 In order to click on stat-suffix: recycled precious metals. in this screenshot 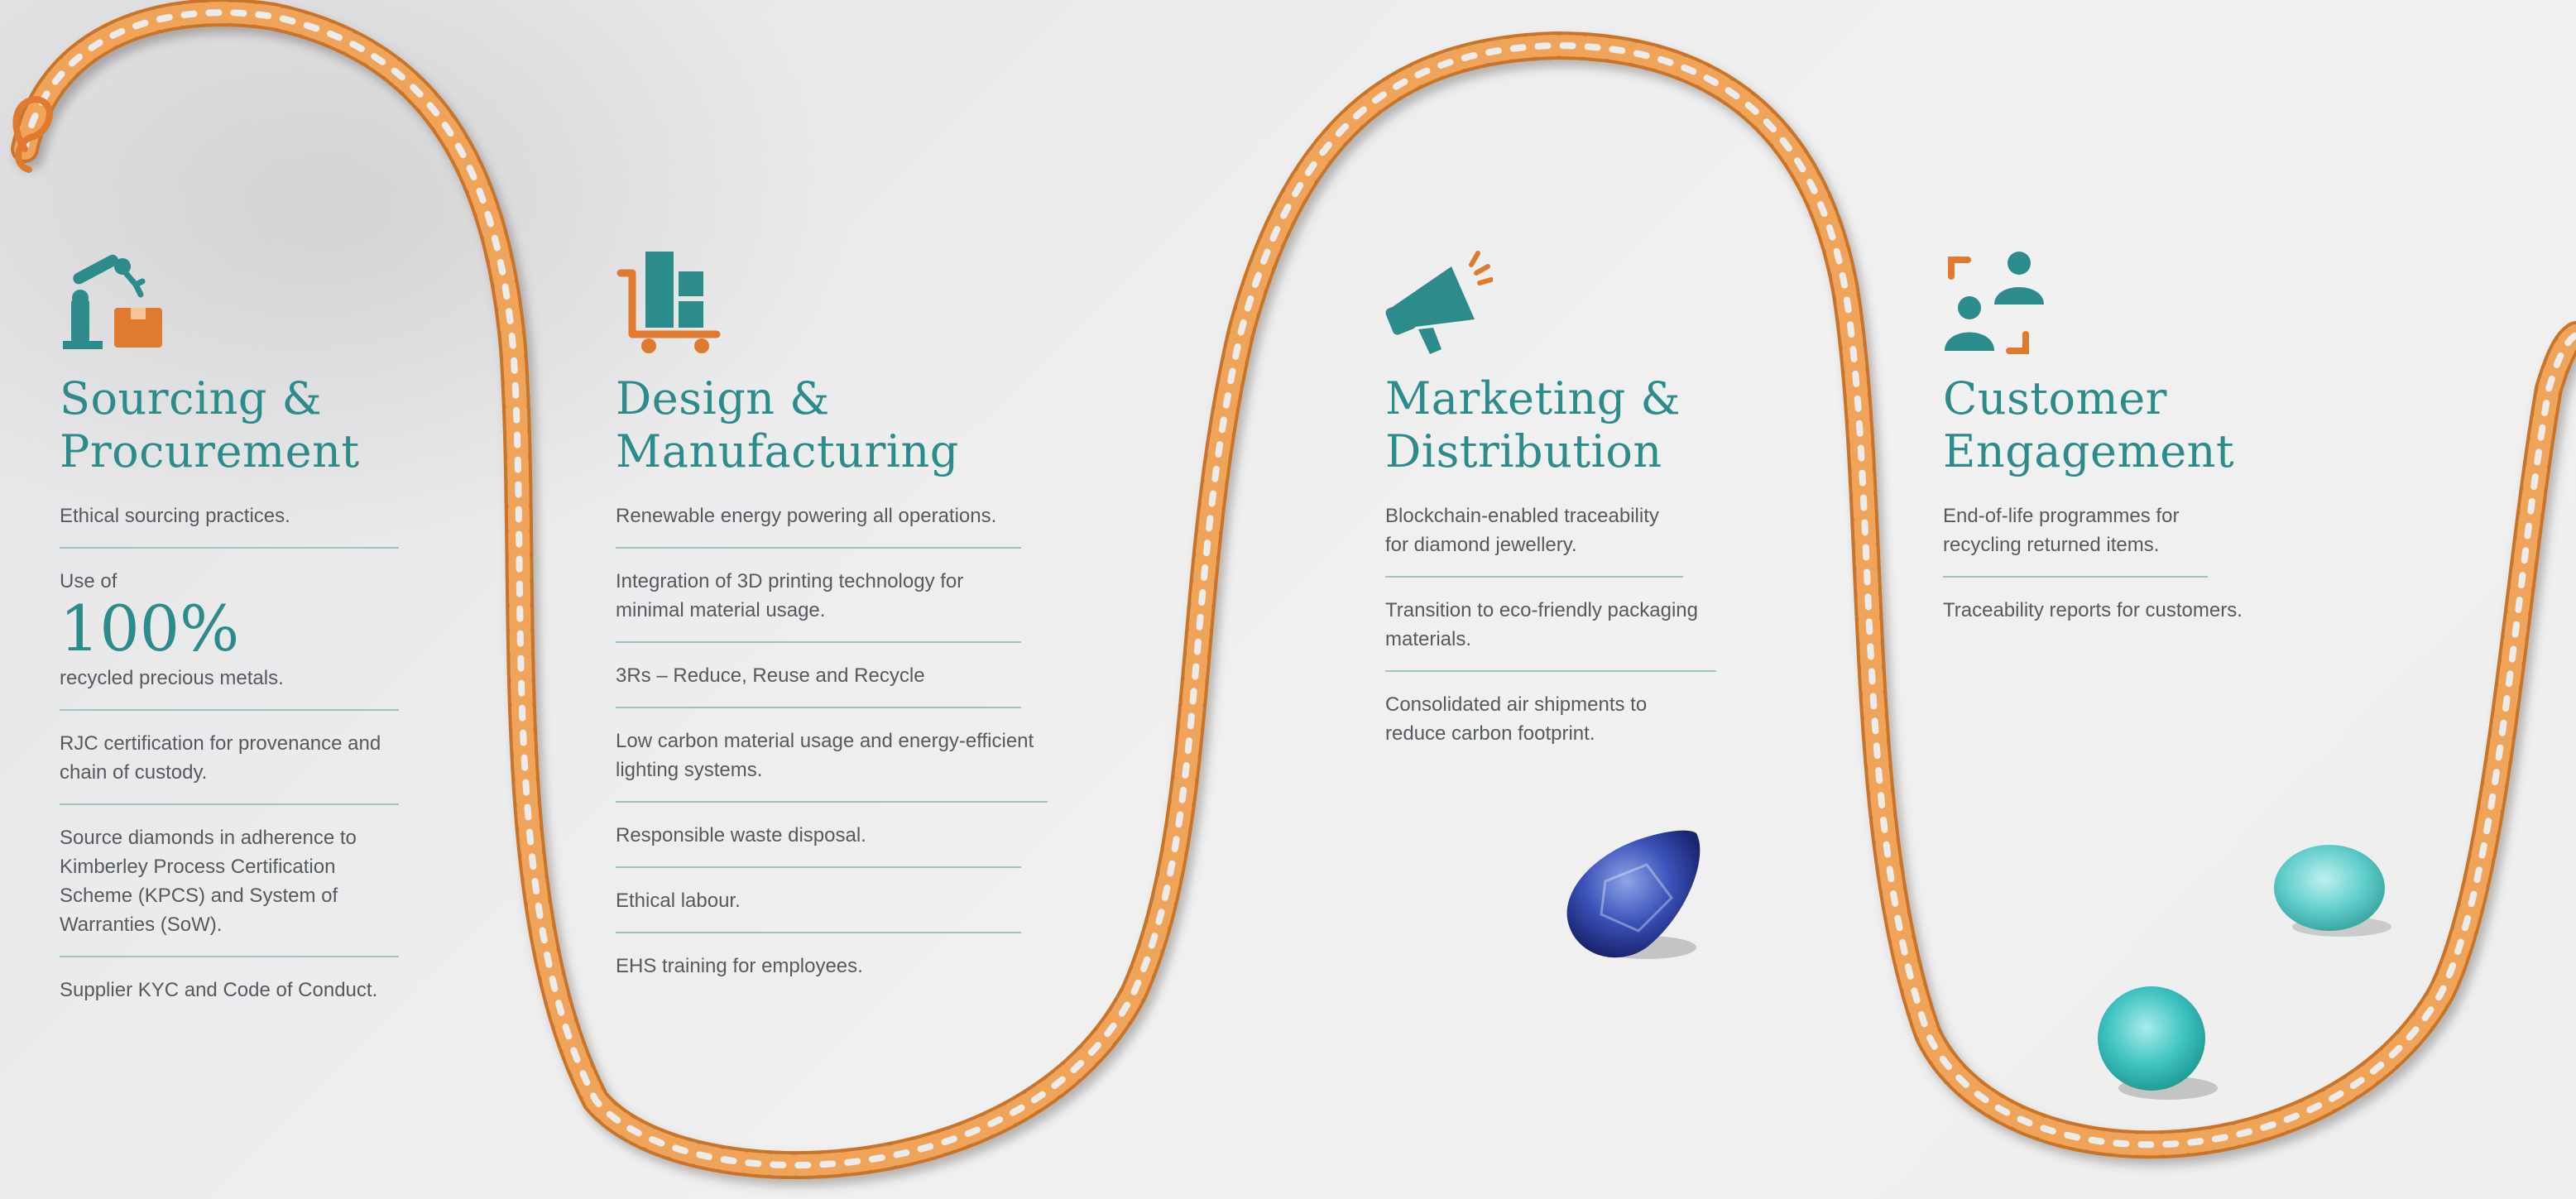, I will do `click(172, 678)`.